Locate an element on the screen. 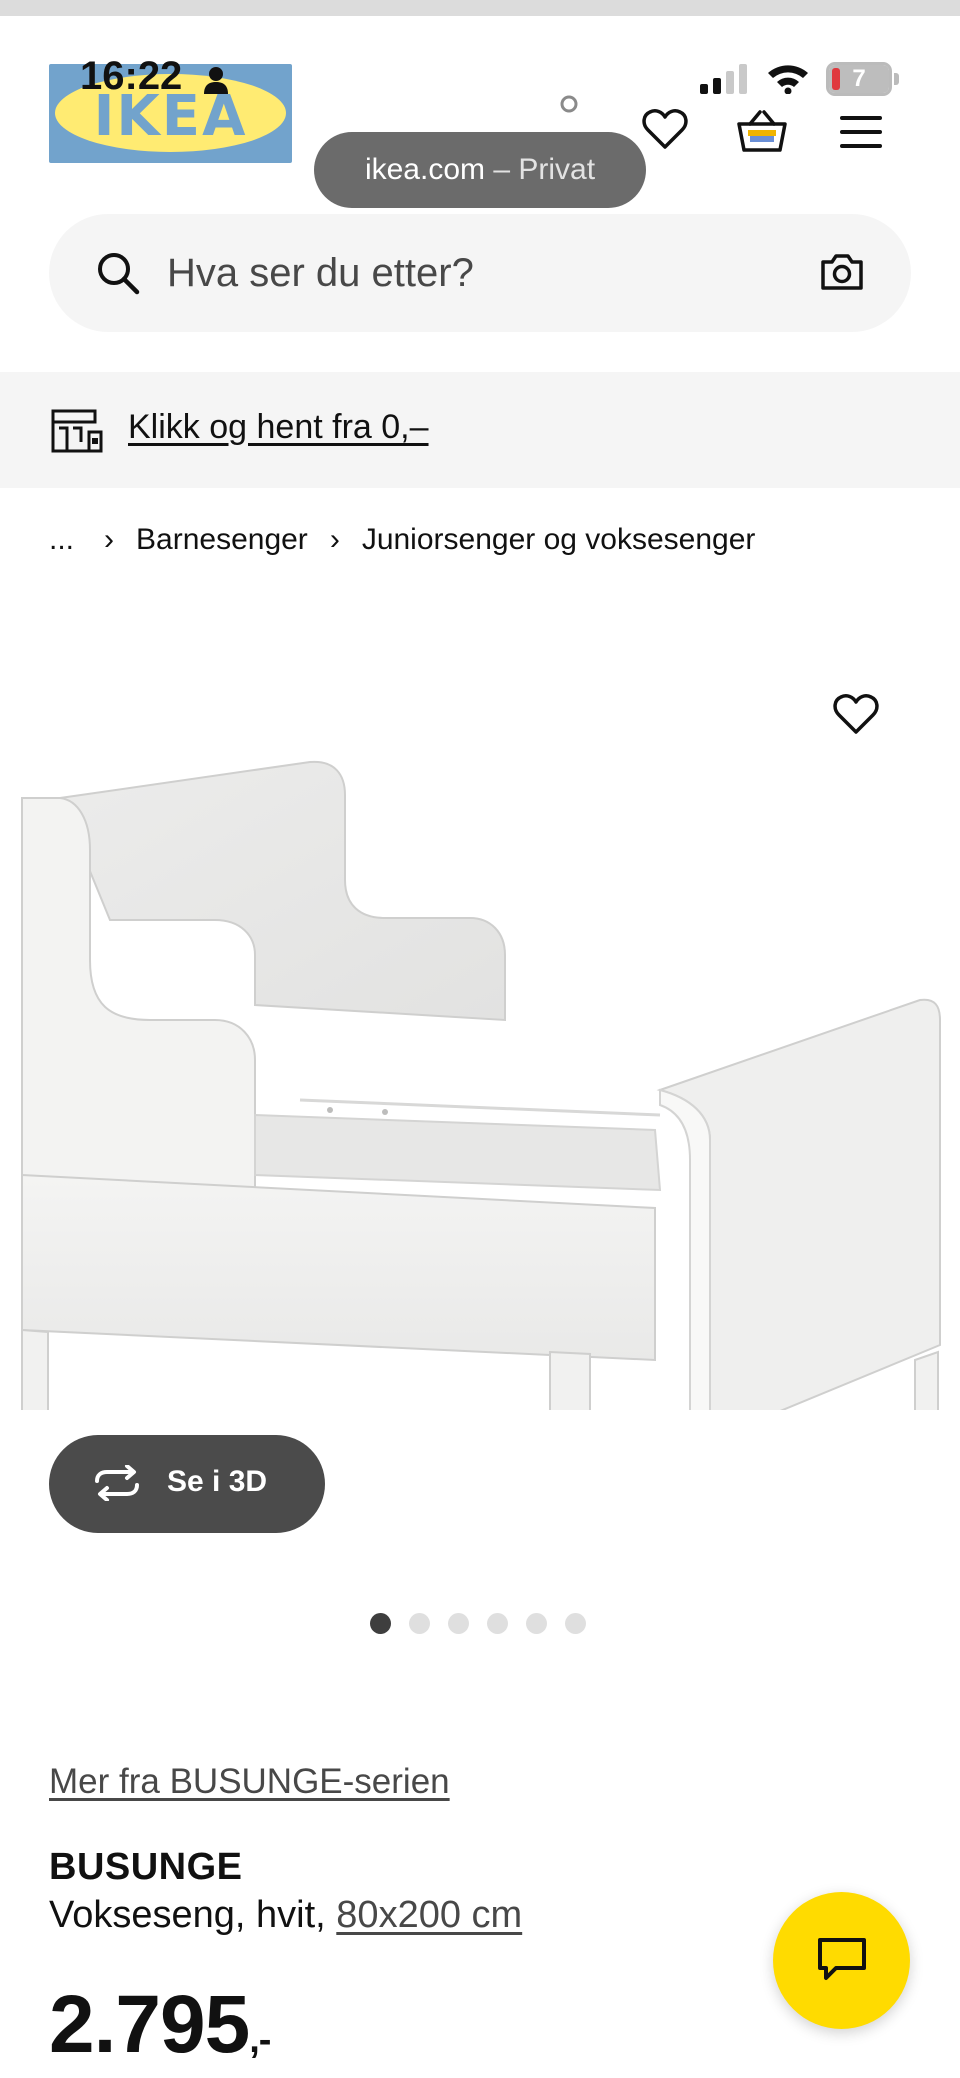  product-description: Vokseseng, hvit, 80x200 cm is located at coordinates (285, 1915).